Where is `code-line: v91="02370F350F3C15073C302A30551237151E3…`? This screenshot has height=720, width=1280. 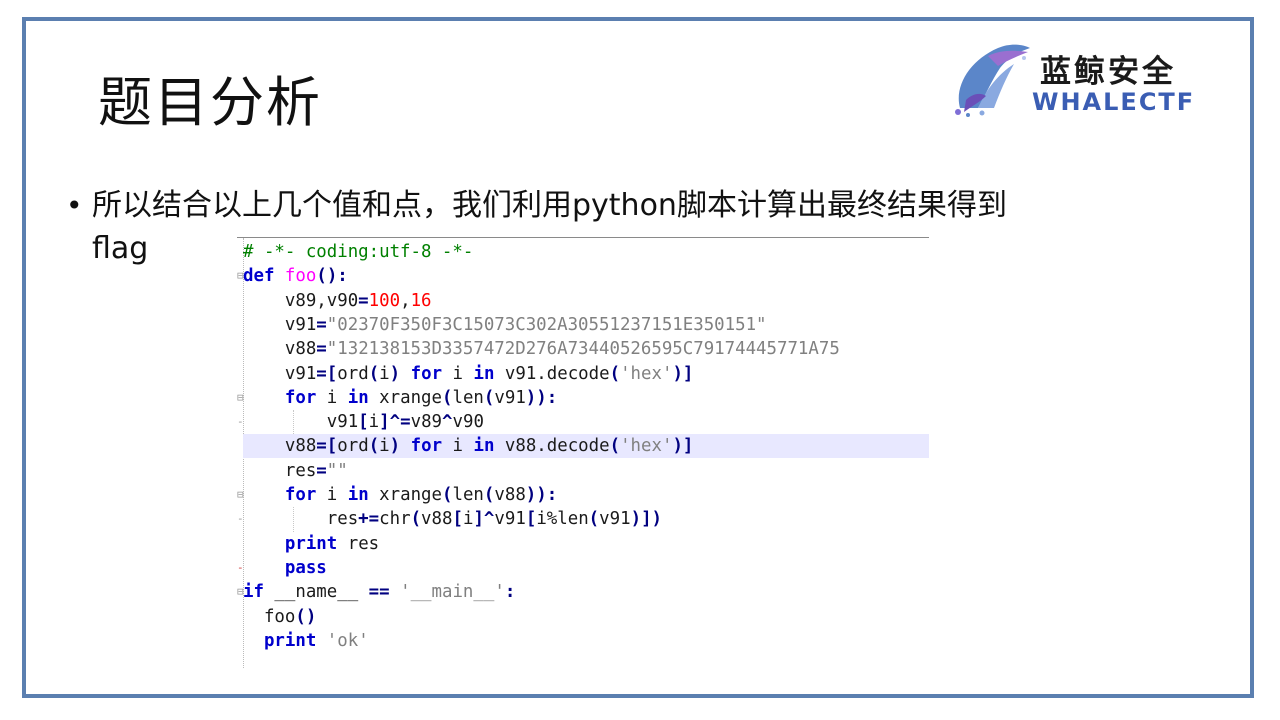 code-line: v91="02370F350F3C15073C302A30551237151E3… is located at coordinates (505, 324).